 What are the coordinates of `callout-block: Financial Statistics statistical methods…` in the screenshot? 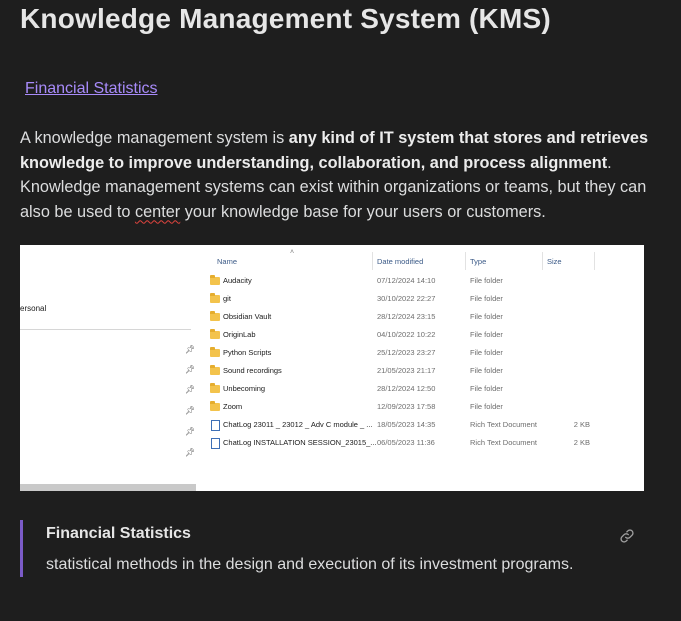 It's located at (330, 548).